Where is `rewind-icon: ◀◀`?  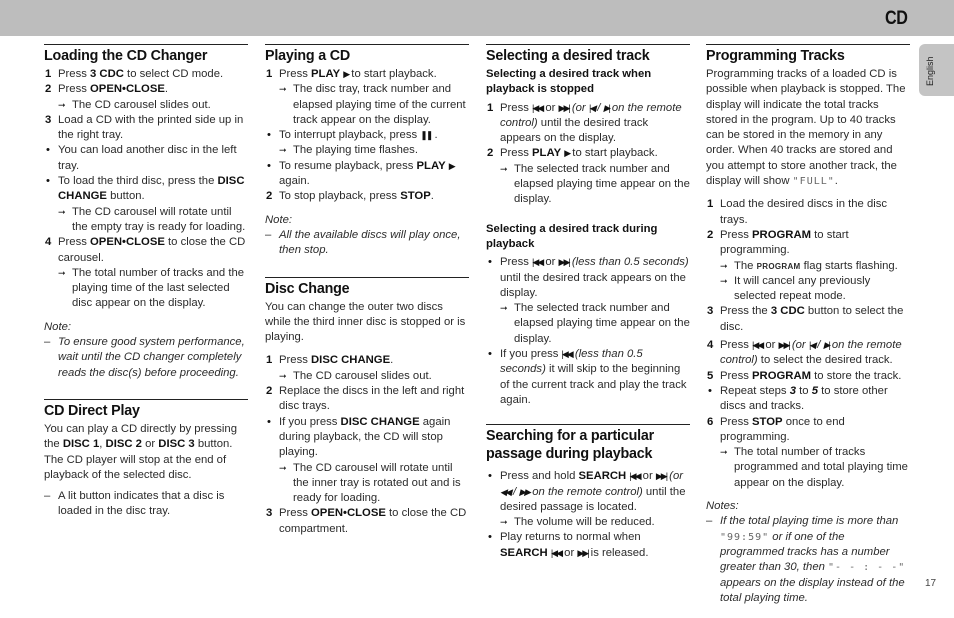
rewind-icon: ◀◀ is located at coordinates (506, 491).